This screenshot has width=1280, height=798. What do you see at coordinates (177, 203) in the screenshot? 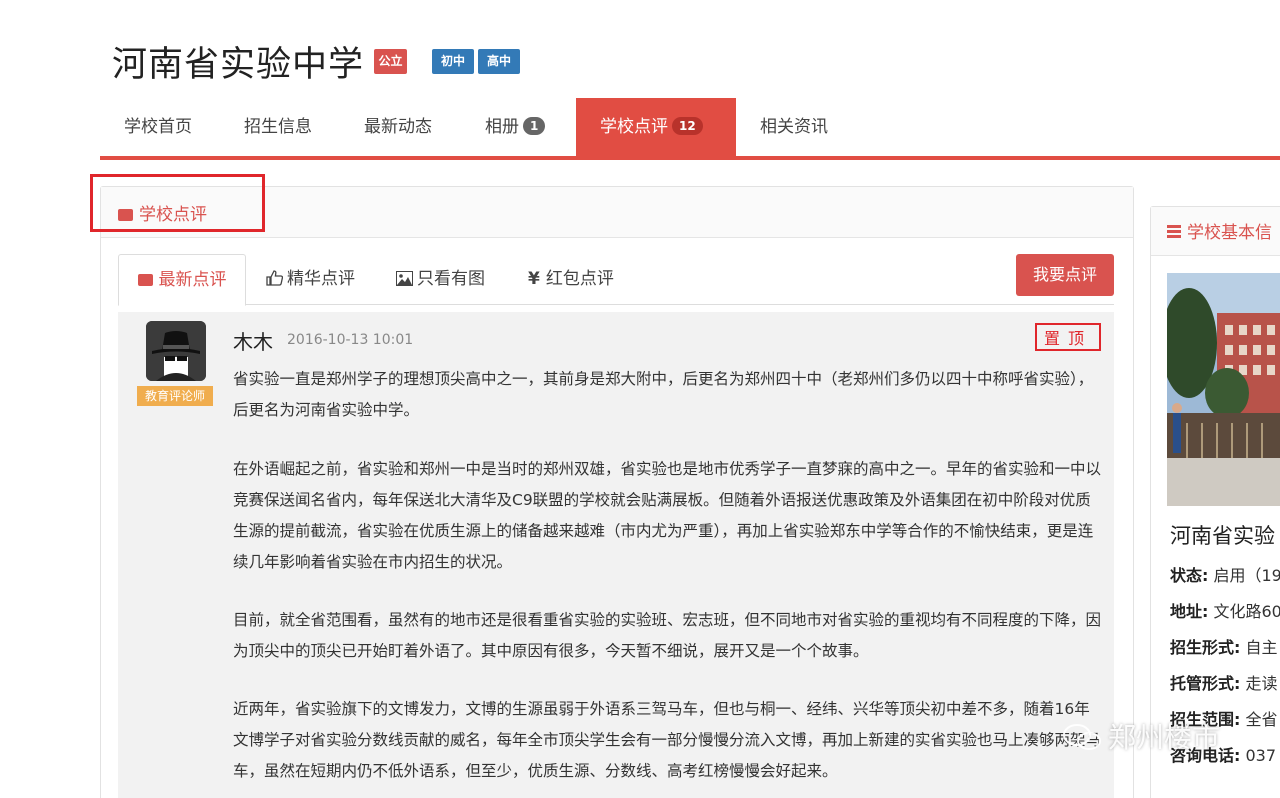
I see `highlight-annotation` at bounding box center [177, 203].